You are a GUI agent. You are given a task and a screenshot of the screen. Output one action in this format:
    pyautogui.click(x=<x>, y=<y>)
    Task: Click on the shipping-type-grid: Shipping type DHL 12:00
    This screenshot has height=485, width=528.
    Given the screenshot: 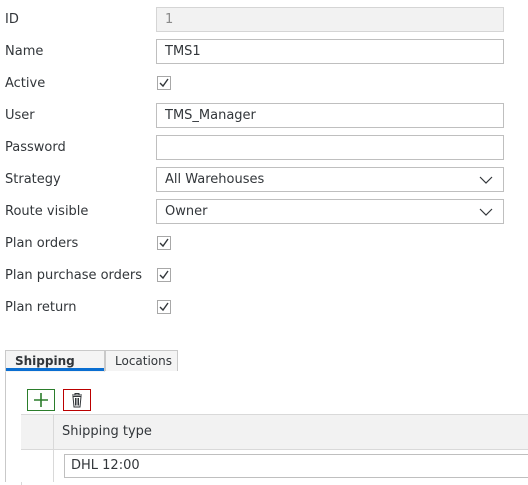 What is the action you would take?
    pyautogui.click(x=274, y=449)
    